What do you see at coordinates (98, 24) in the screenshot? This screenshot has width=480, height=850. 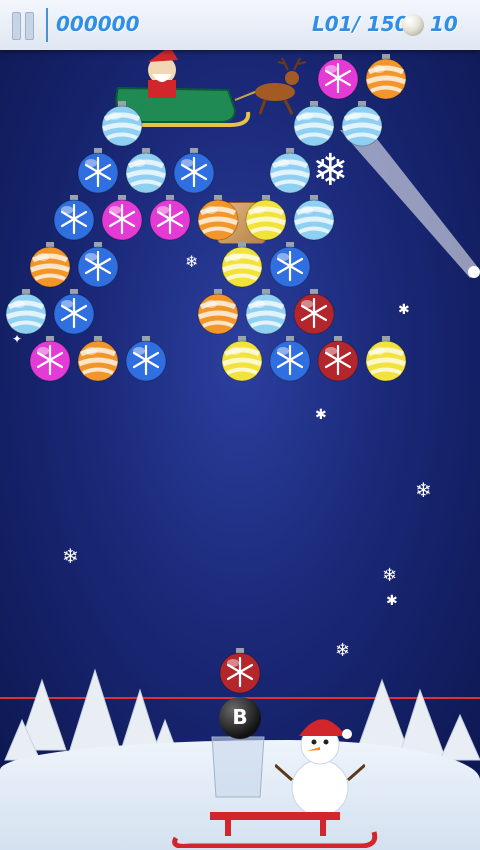 I see `score-display: 000000` at bounding box center [98, 24].